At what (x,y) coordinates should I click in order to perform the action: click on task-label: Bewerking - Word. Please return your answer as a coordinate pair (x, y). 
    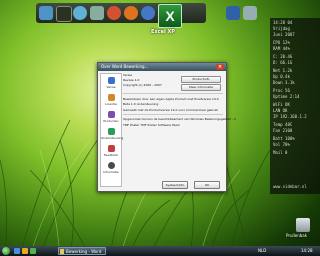
    Looking at the image, I should click on (84, 251).